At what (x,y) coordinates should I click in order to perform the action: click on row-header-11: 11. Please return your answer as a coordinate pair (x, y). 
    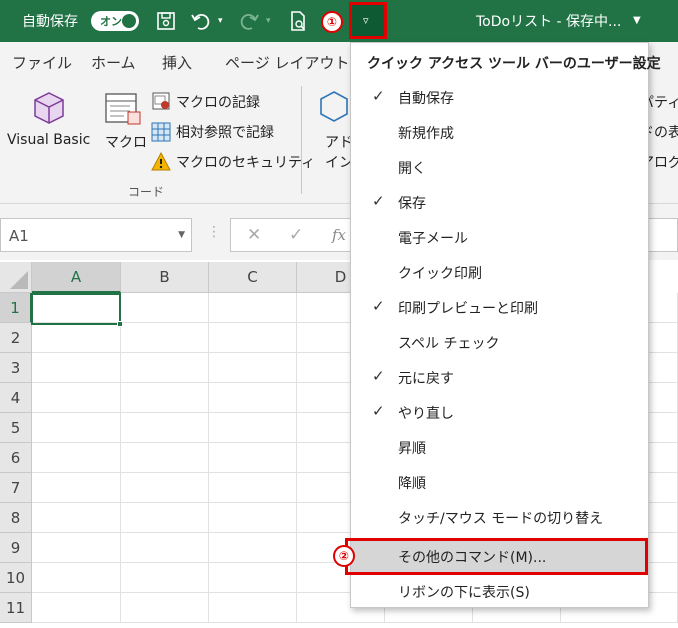
    Looking at the image, I should click on (16, 608).